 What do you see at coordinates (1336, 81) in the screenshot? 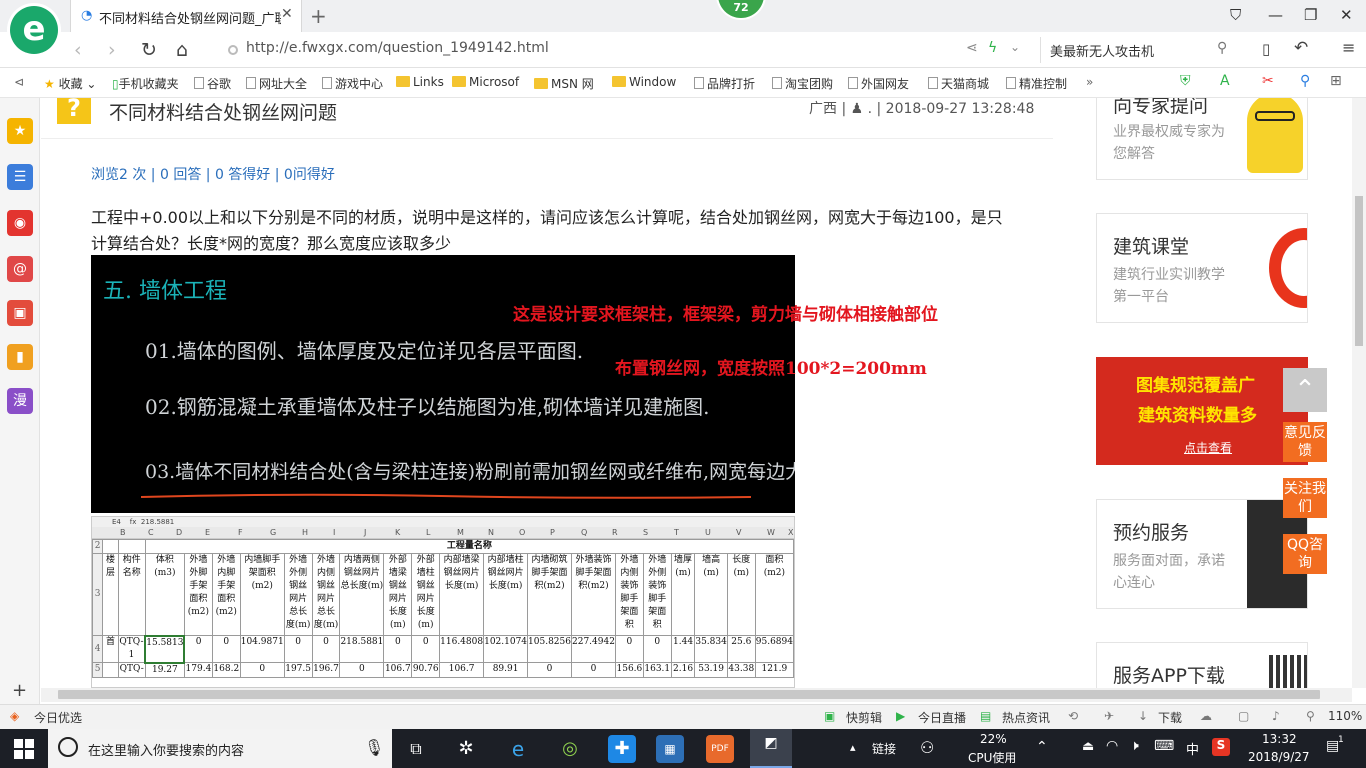
I see `grid-apps-icon: ⊞` at bounding box center [1336, 81].